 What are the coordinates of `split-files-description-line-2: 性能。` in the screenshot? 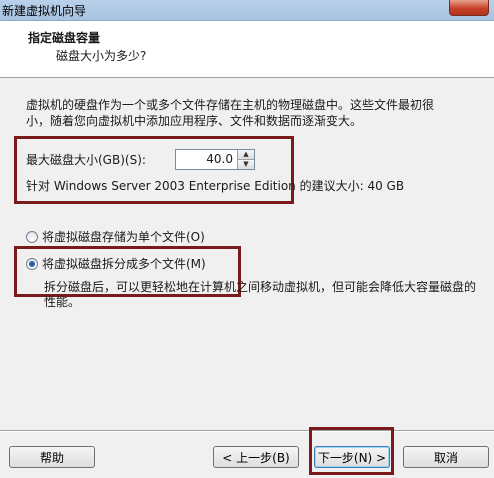 It's located at (62, 302).